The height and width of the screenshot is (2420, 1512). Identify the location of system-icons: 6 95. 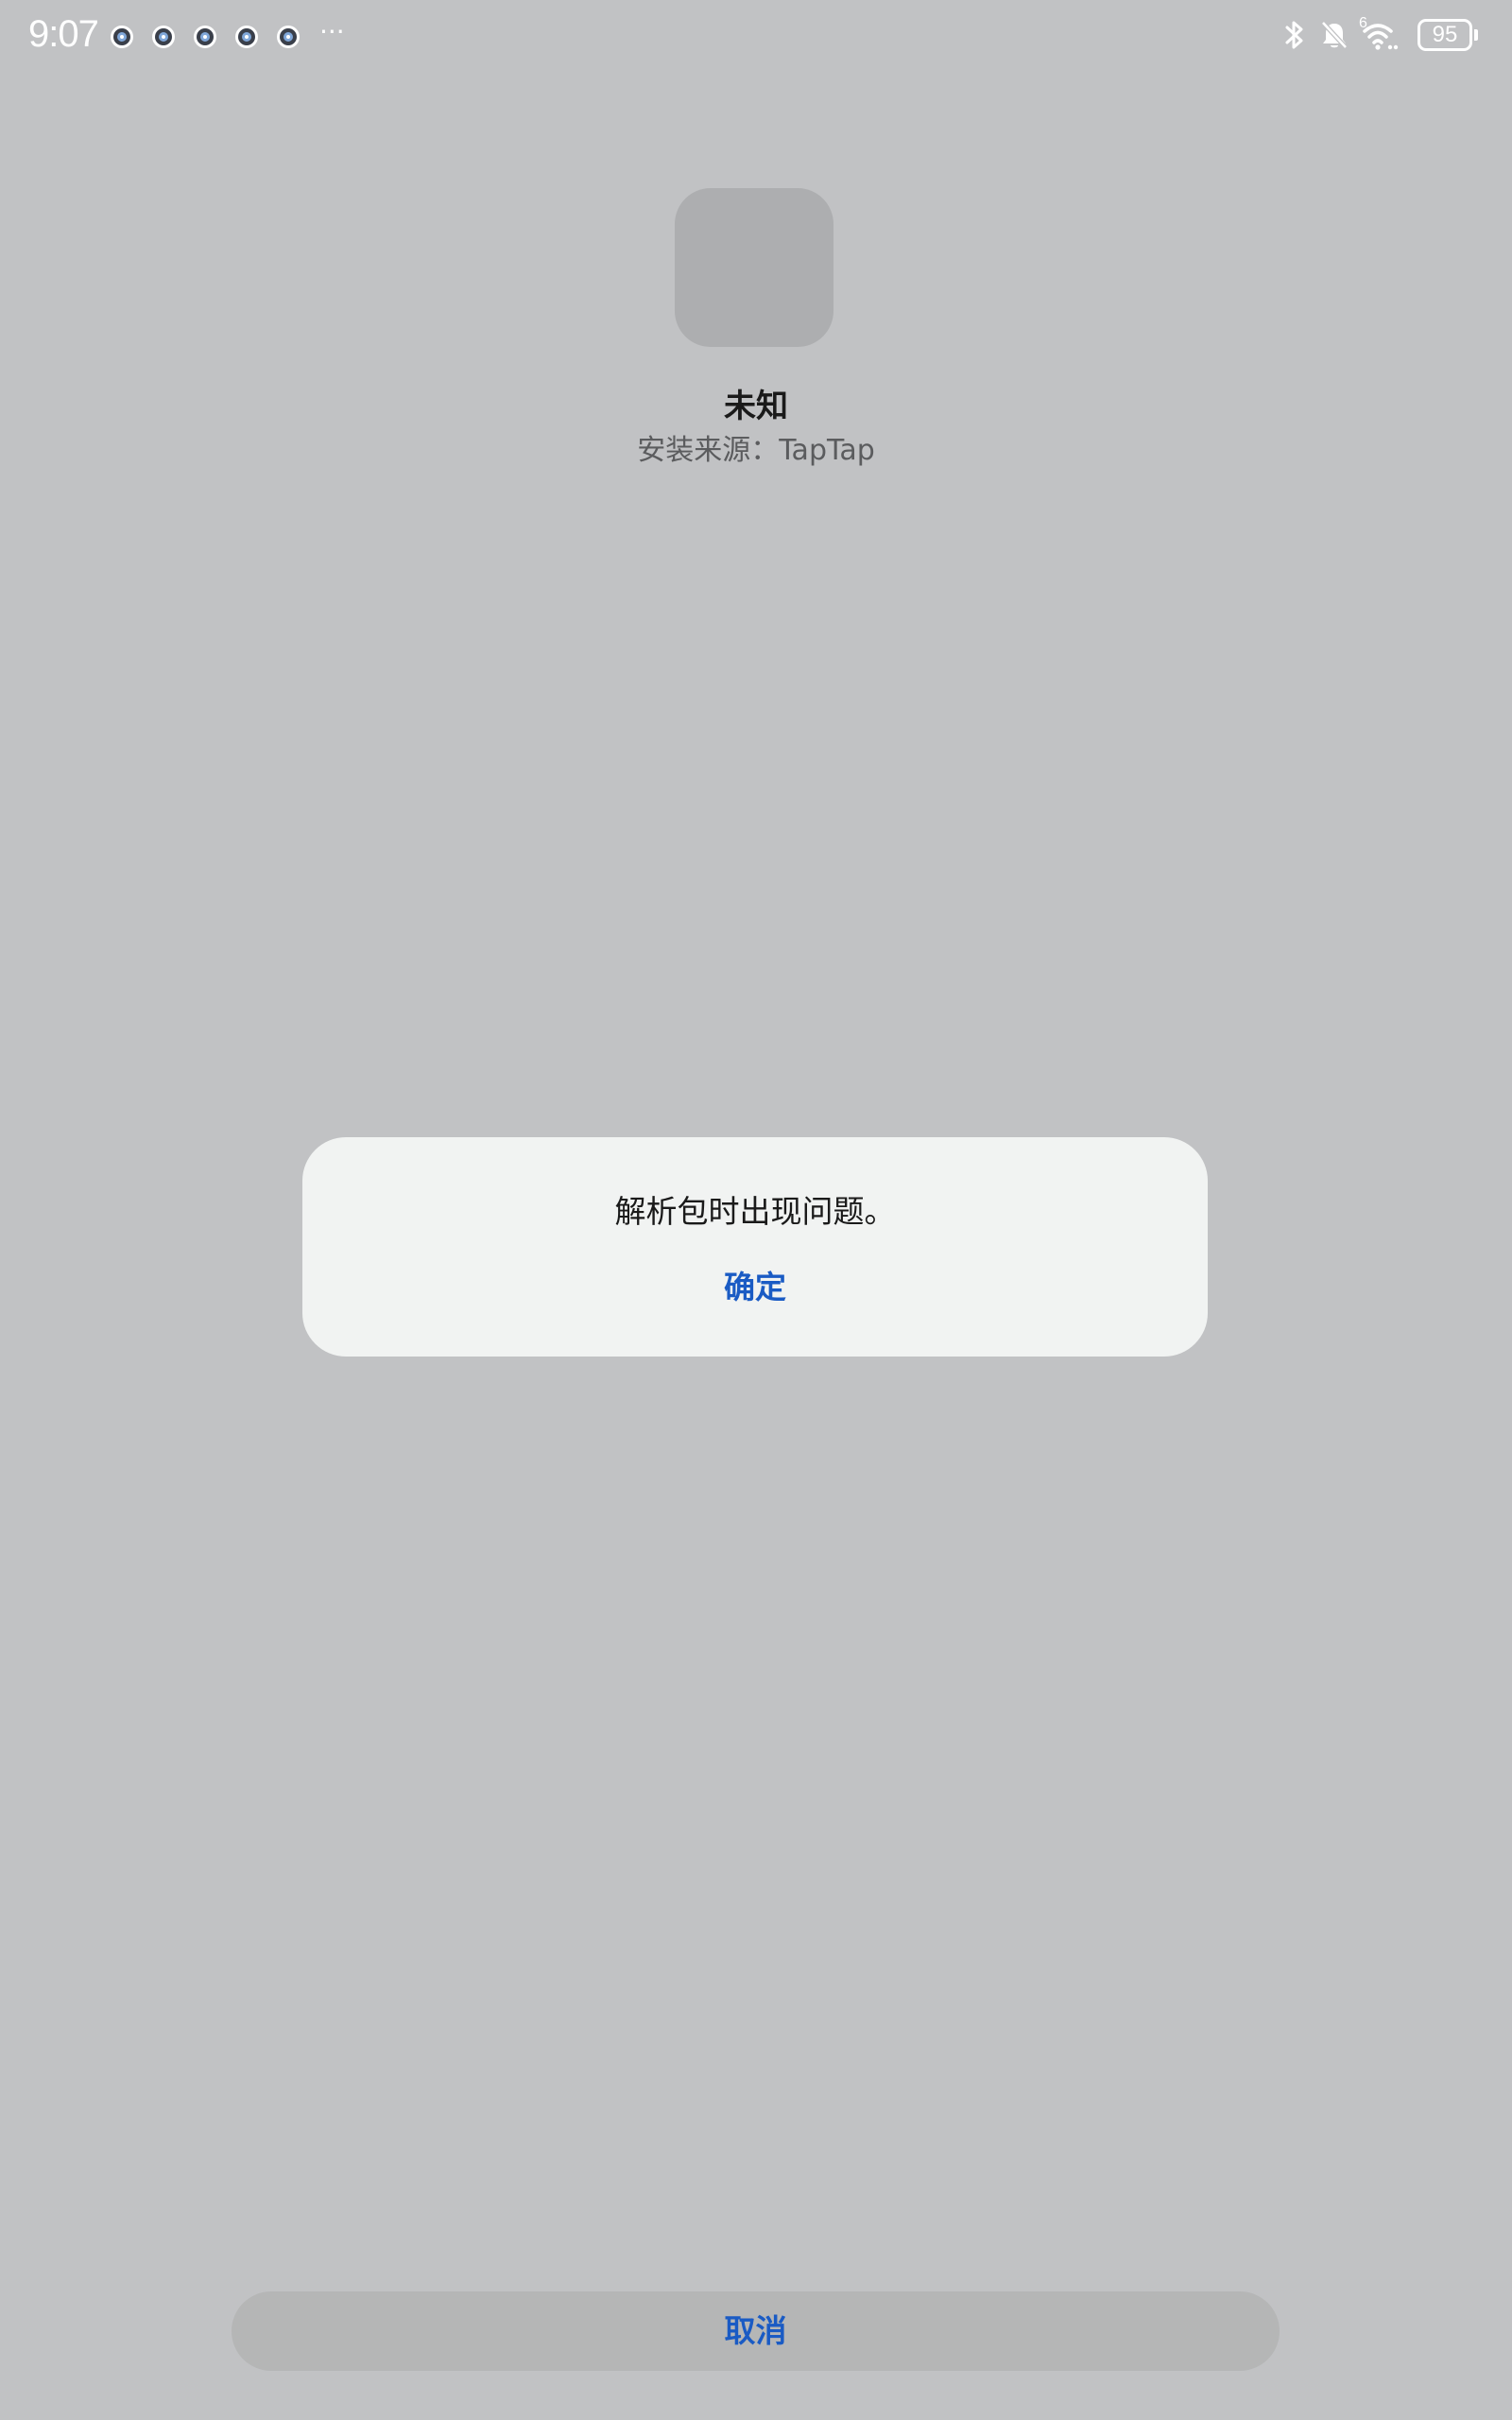
(1380, 33).